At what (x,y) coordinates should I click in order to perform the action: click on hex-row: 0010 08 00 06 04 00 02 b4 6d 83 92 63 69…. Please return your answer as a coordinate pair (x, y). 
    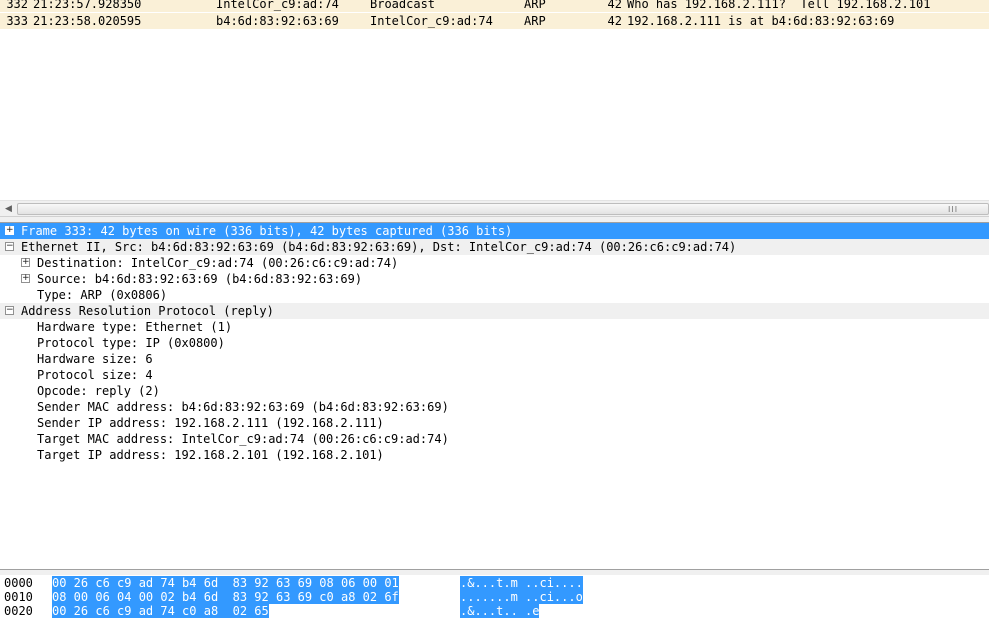
    Looking at the image, I should click on (494, 597).